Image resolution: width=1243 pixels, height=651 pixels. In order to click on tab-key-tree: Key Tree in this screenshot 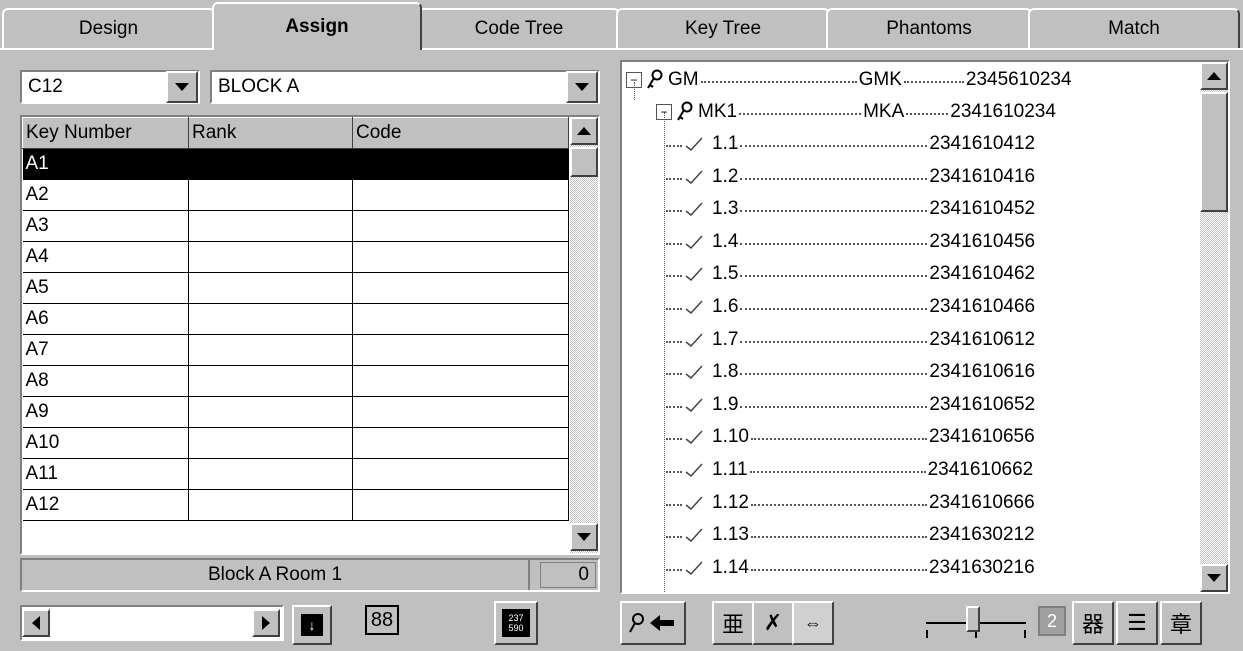, I will do `click(723, 28)`.